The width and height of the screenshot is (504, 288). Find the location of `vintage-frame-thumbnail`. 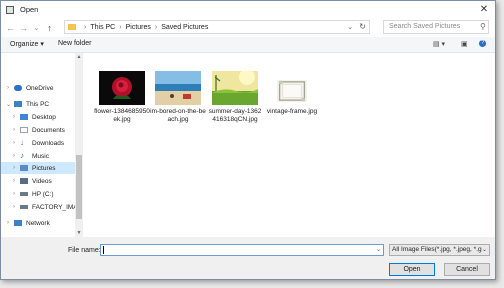

vintage-frame-thumbnail is located at coordinates (292, 91).